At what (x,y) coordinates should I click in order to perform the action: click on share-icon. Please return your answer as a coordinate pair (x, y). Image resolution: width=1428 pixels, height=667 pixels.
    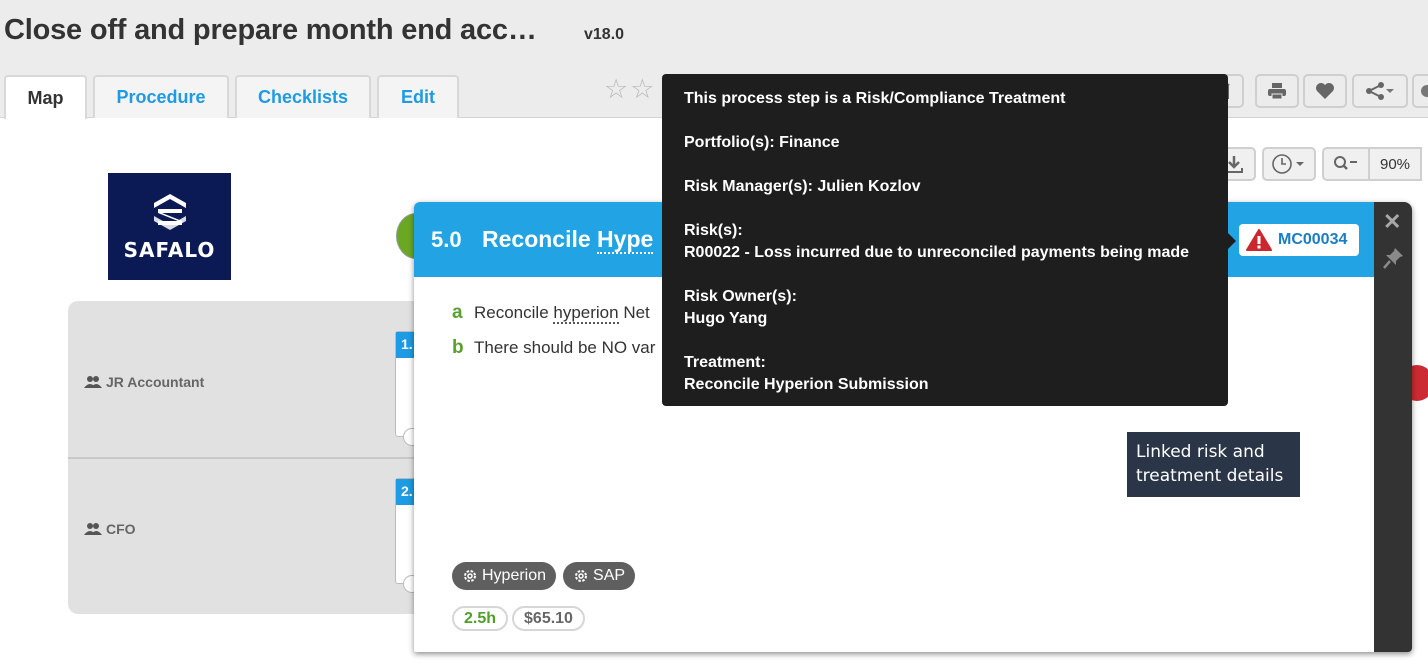
    Looking at the image, I should click on (1380, 91).